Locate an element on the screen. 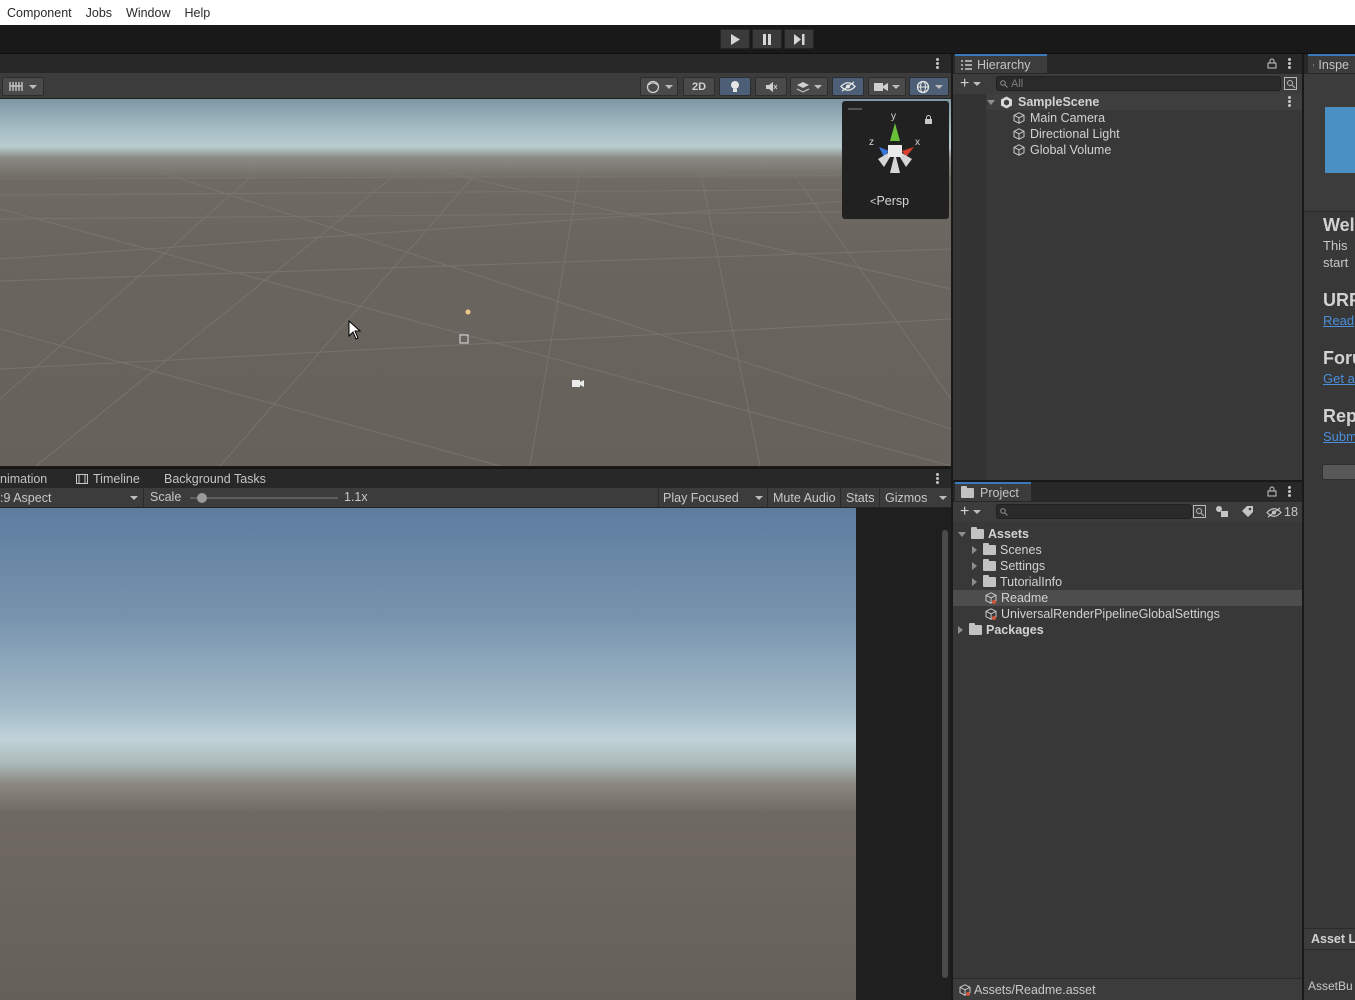 The width and height of the screenshot is (1355, 1000). gizmos-dropdown is located at coordinates (929, 86).